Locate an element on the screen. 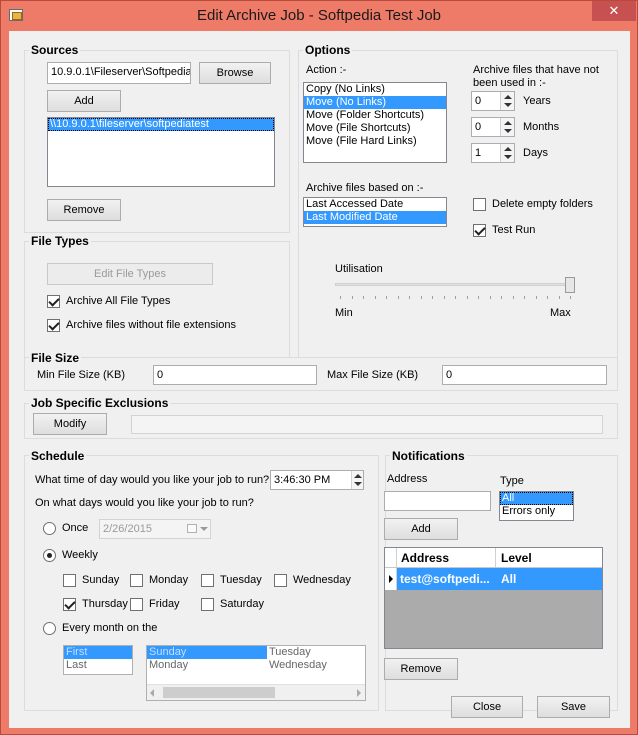  day-checkbox-wednesday is located at coordinates (280, 580).